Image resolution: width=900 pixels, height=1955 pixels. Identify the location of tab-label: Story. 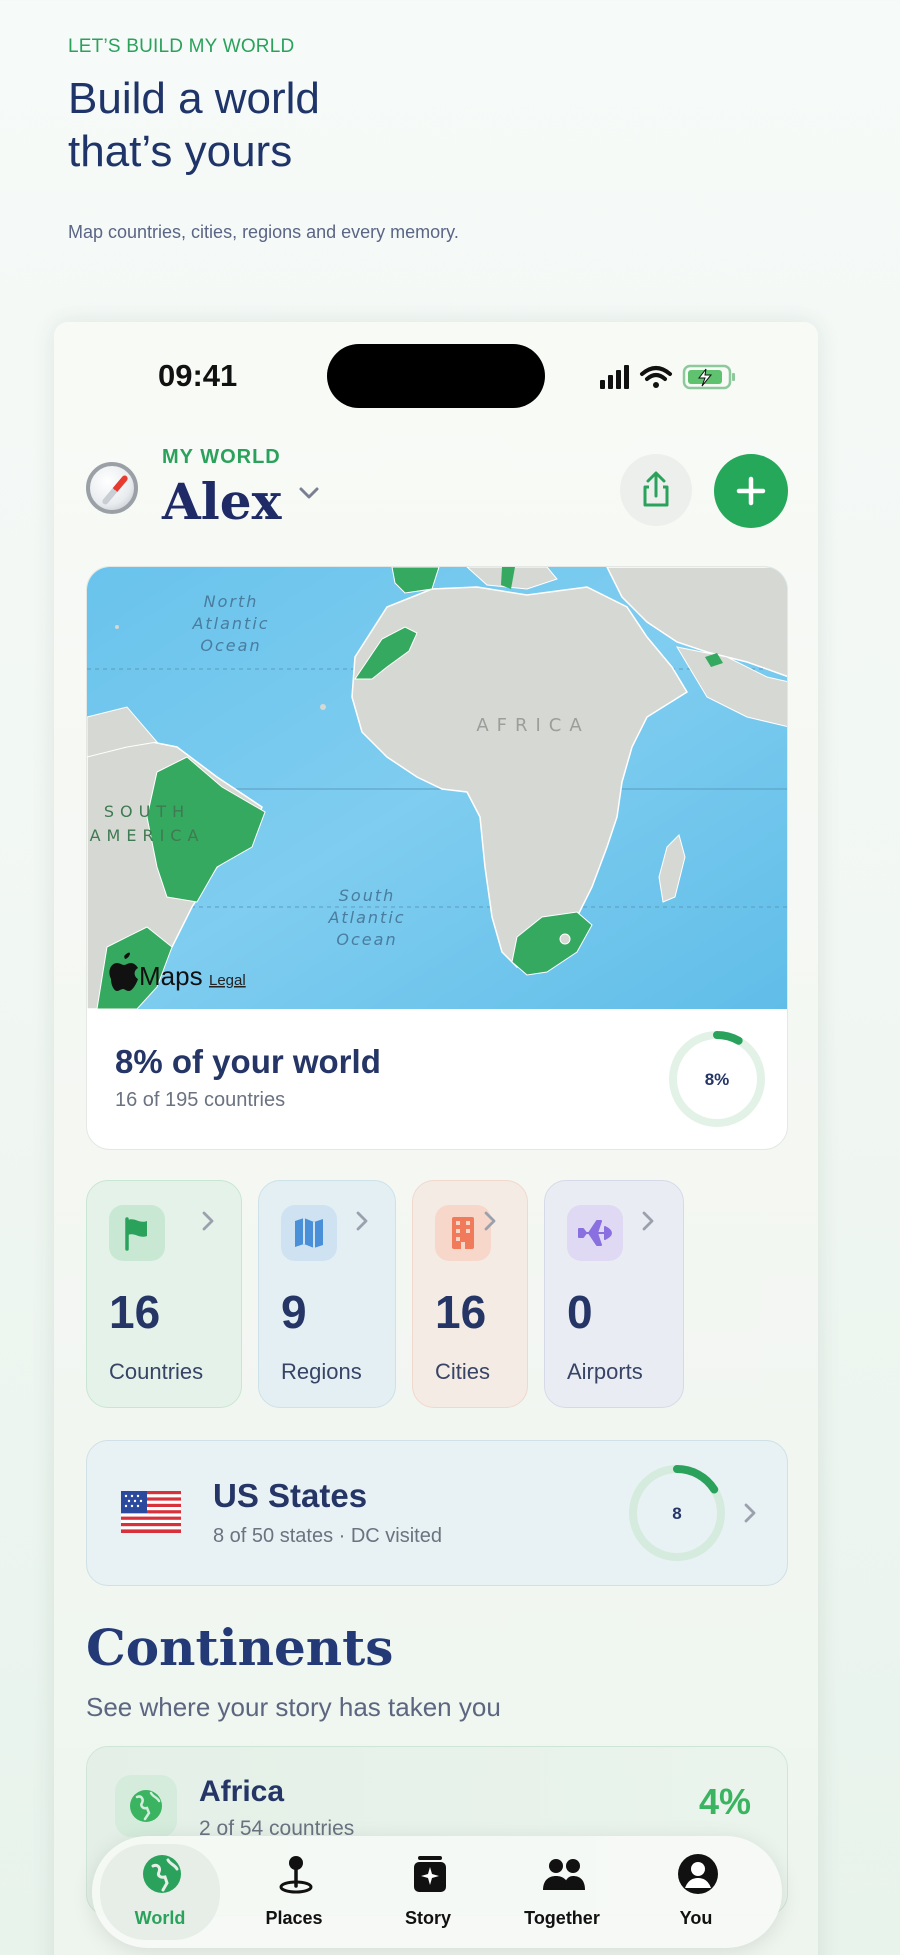
(427, 1918).